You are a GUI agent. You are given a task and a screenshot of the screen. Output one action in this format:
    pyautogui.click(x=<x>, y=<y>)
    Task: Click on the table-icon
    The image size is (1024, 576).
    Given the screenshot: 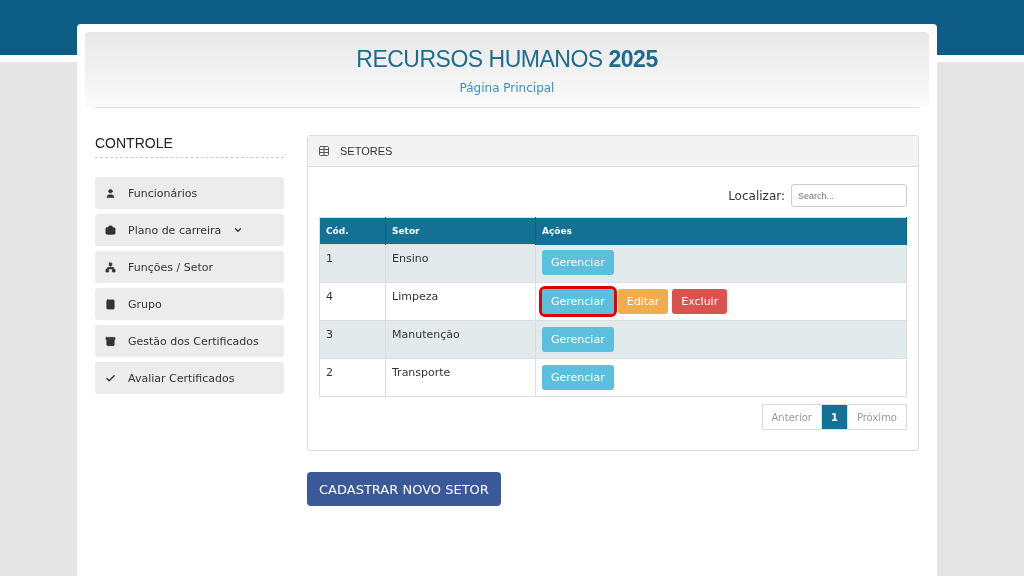 What is the action you would take?
    pyautogui.click(x=324, y=151)
    